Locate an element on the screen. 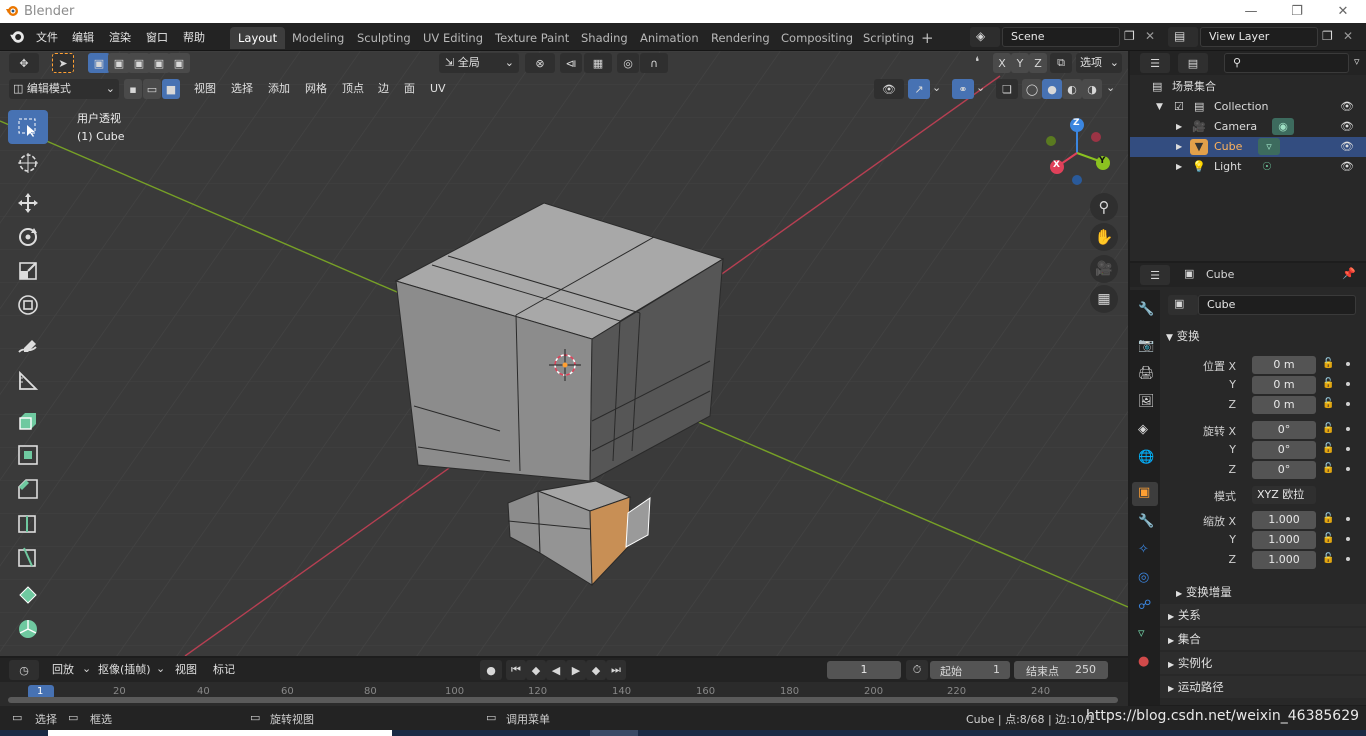 Image resolution: width=1366 pixels, height=736 pixels. checkbox-checked-icon: ☑ is located at coordinates (1179, 107).